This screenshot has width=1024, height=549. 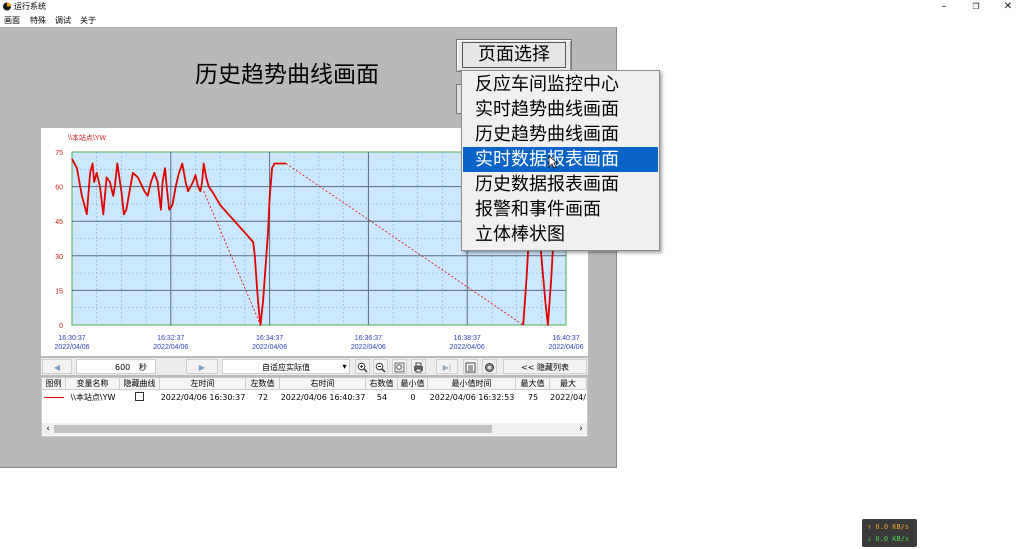 I want to click on y-tick-label: 45, so click(x=59, y=222).